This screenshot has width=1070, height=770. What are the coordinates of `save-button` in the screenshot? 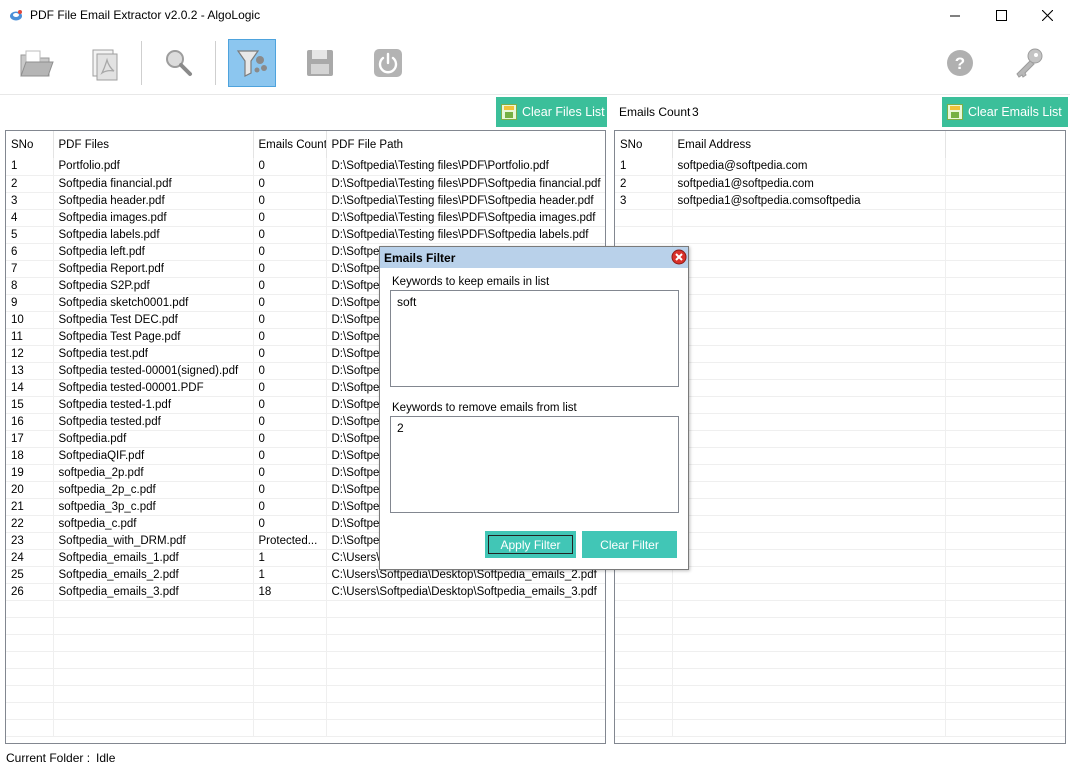 It's located at (320, 63).